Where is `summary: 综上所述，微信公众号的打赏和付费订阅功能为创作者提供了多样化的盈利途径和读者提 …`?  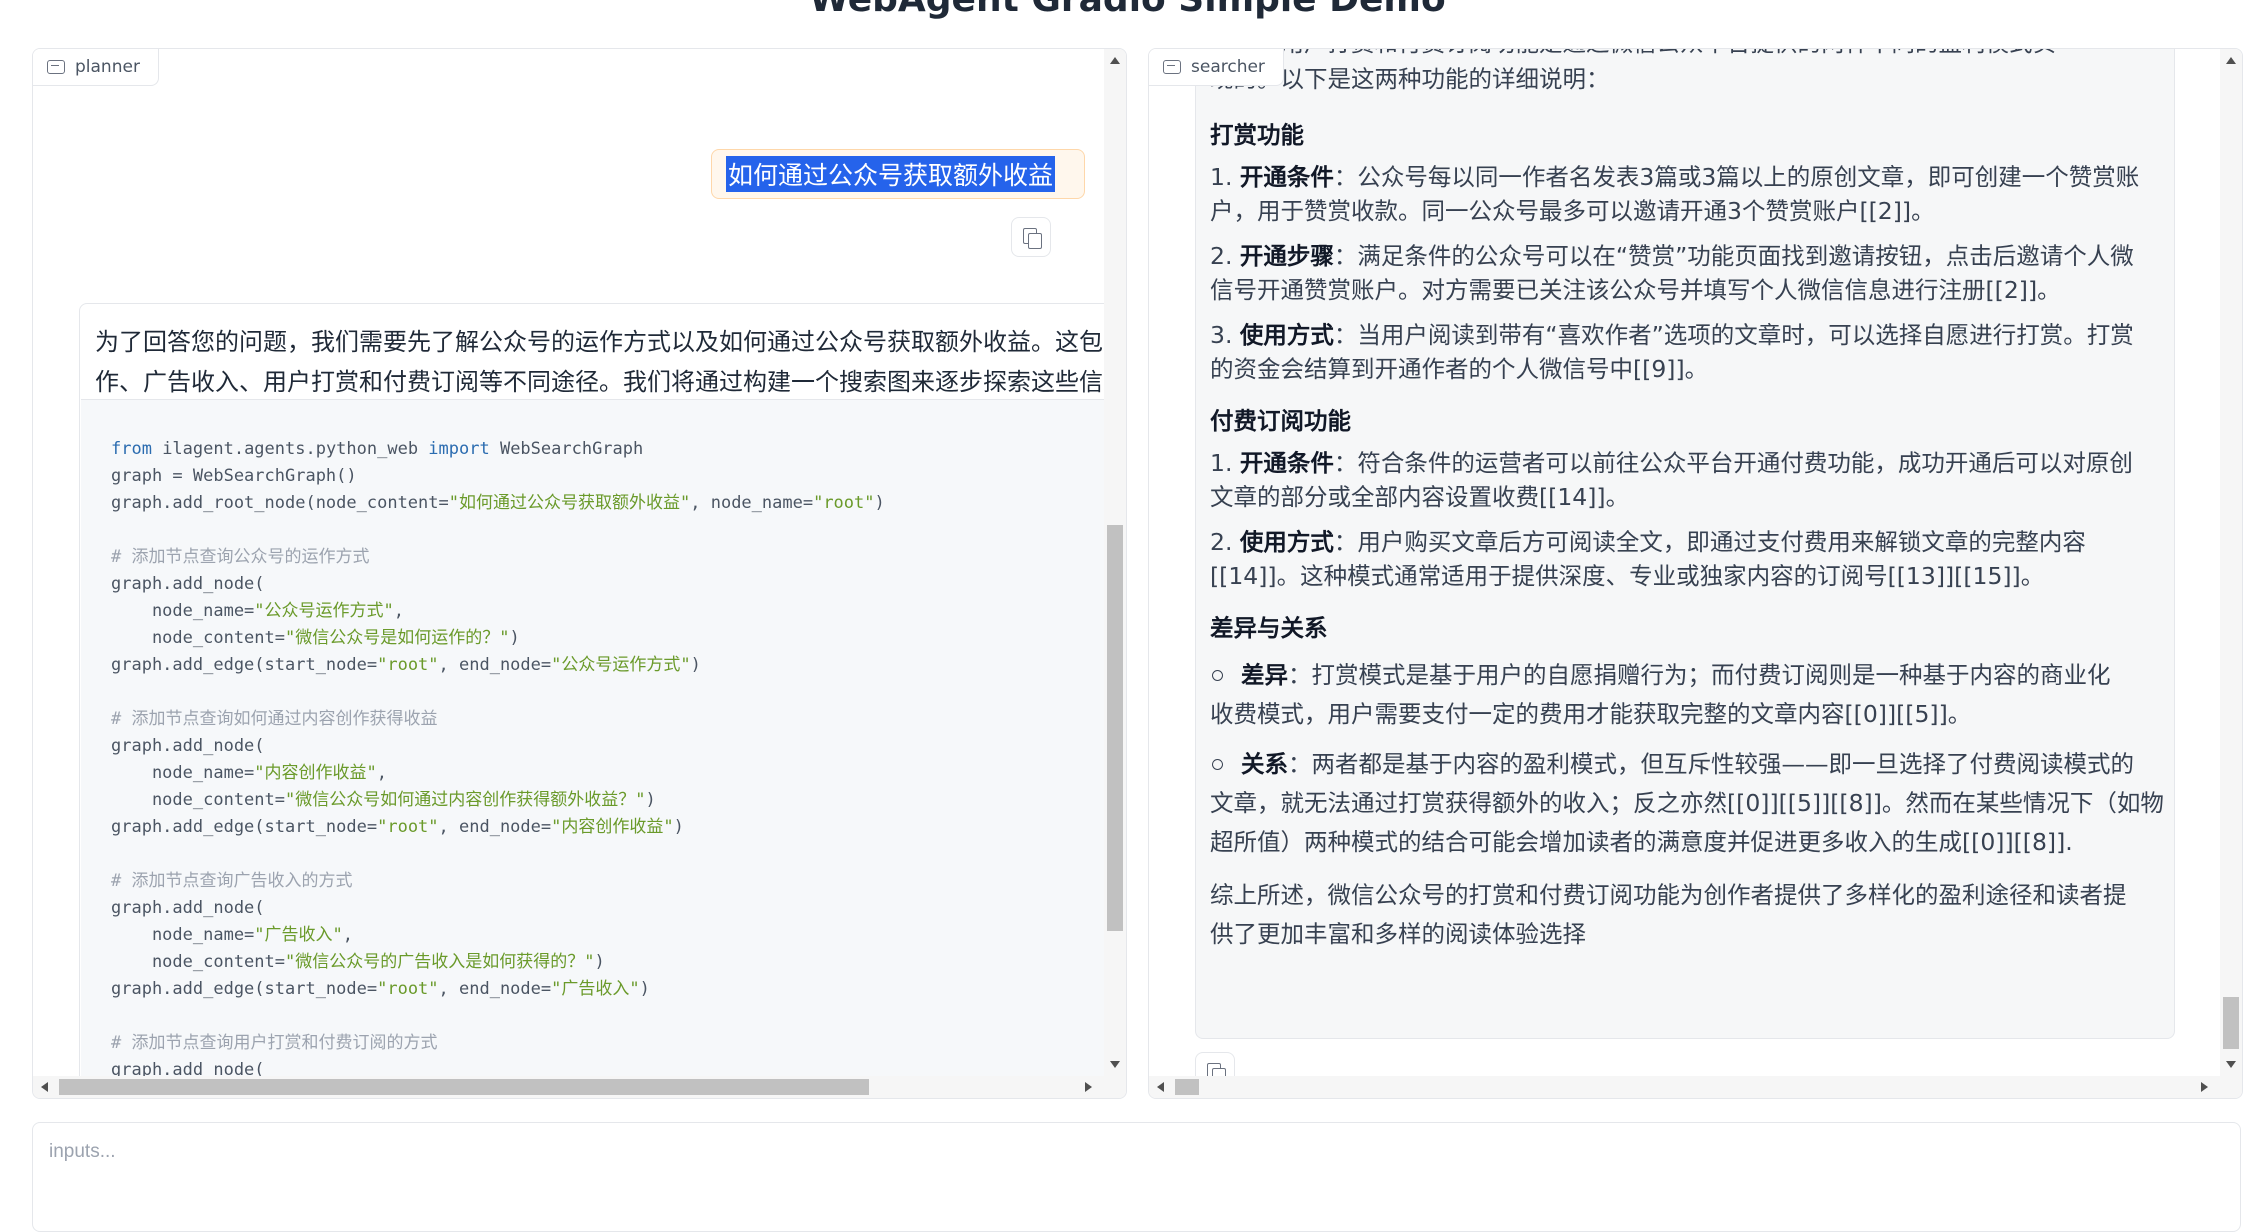 summary: 综上所述，微信公众号的打赏和付费订阅功能为创作者提供了多样化的盈利途径和读者提 … is located at coordinates (1668, 914).